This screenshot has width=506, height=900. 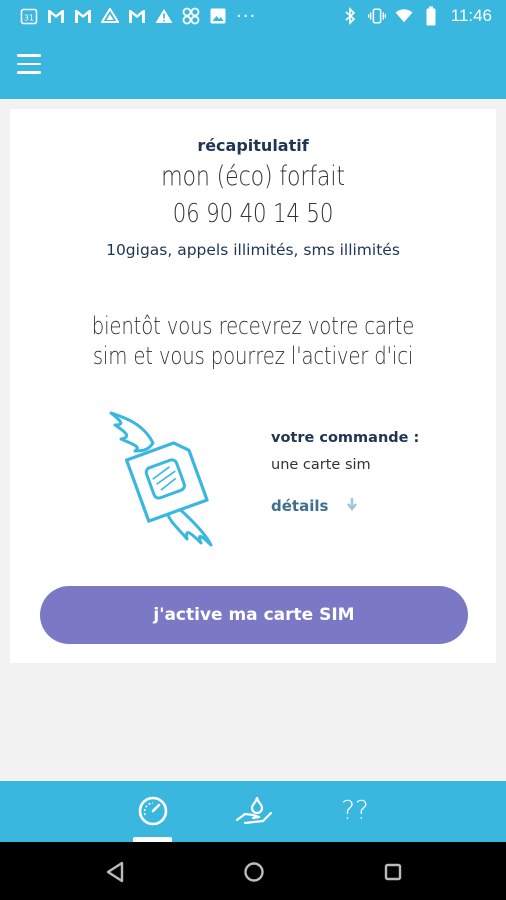 I want to click on calendar-icon: 31, so click(x=29, y=16).